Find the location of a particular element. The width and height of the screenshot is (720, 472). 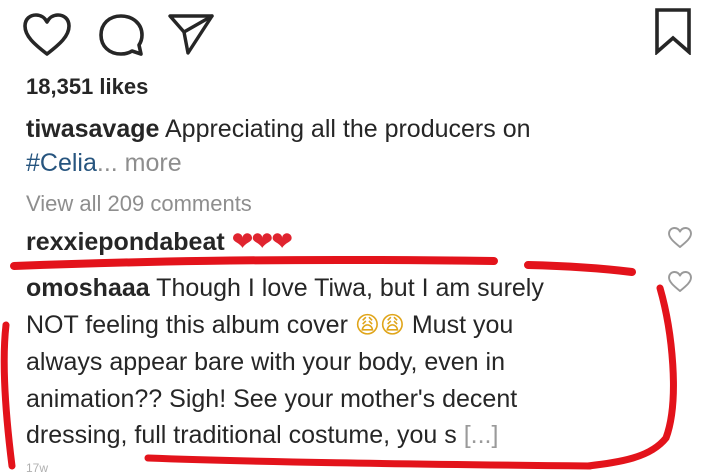

post-timestamp: 17w is located at coordinates (37, 466).